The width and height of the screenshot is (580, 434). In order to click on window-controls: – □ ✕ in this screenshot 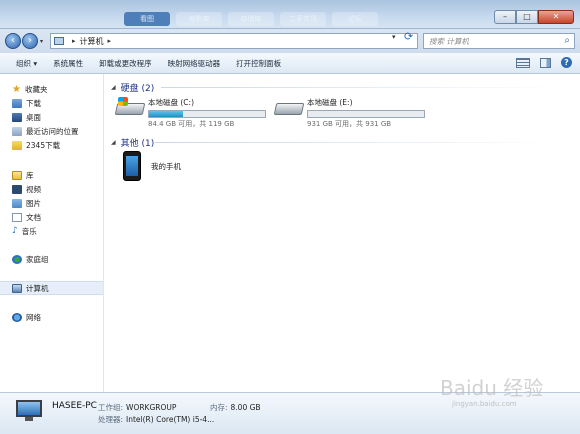, I will do `click(534, 17)`.